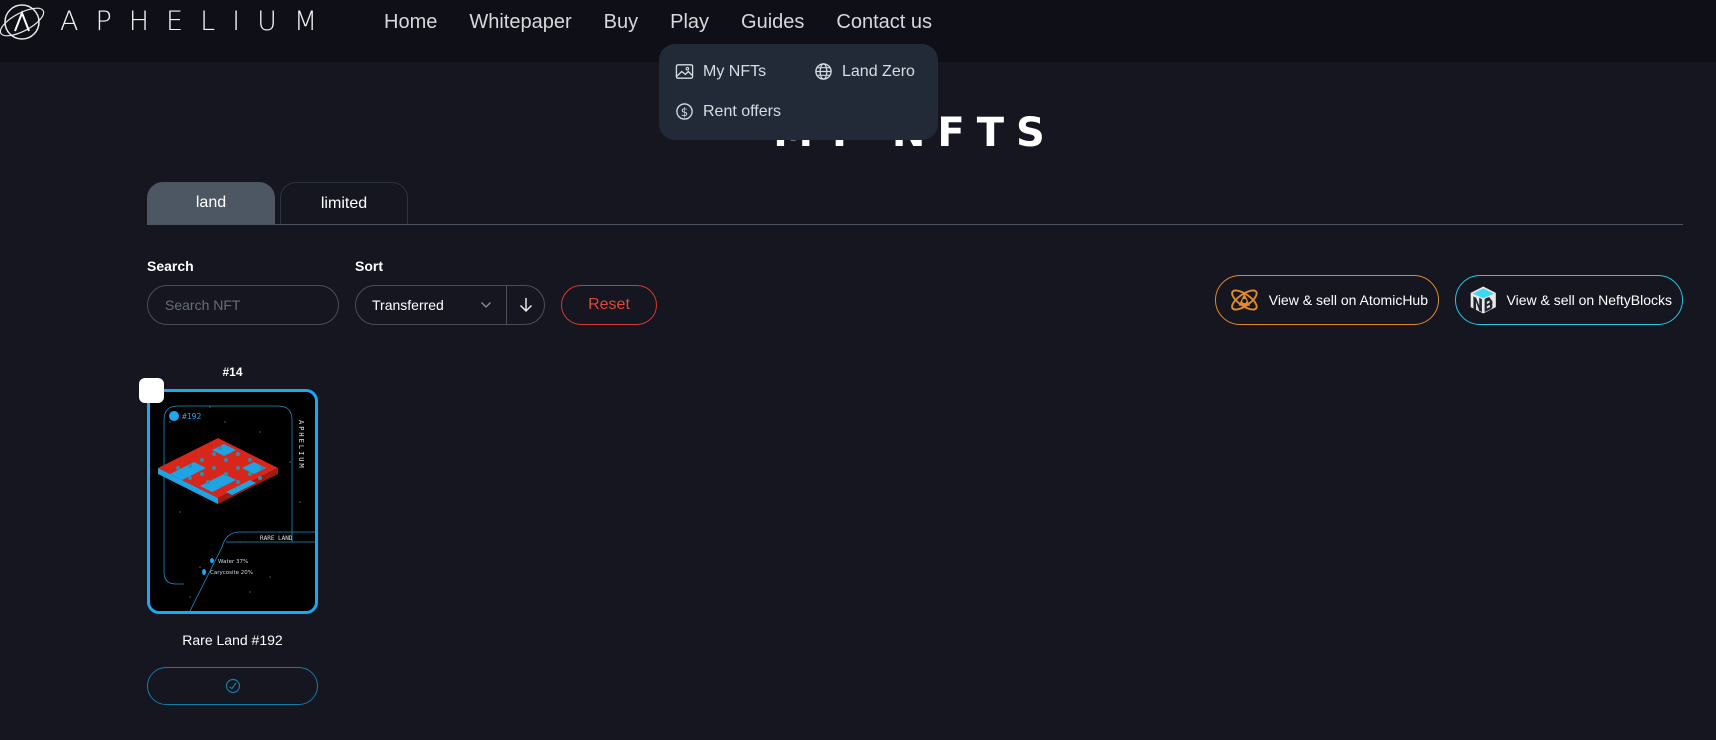  What do you see at coordinates (174, 416) in the screenshot?
I see `card-id-dot` at bounding box center [174, 416].